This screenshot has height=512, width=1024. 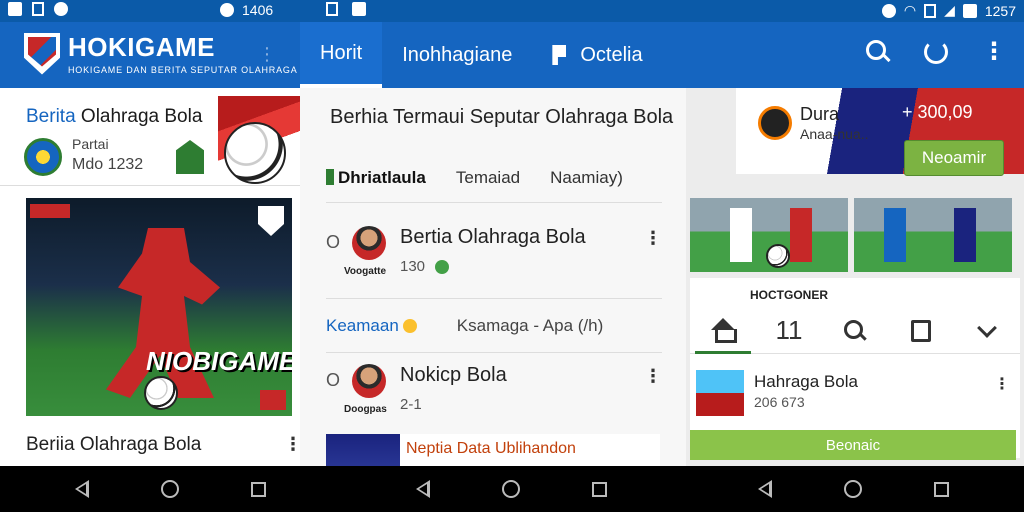 What do you see at coordinates (341, 55) in the screenshot?
I see `tab-horit: Horit` at bounding box center [341, 55].